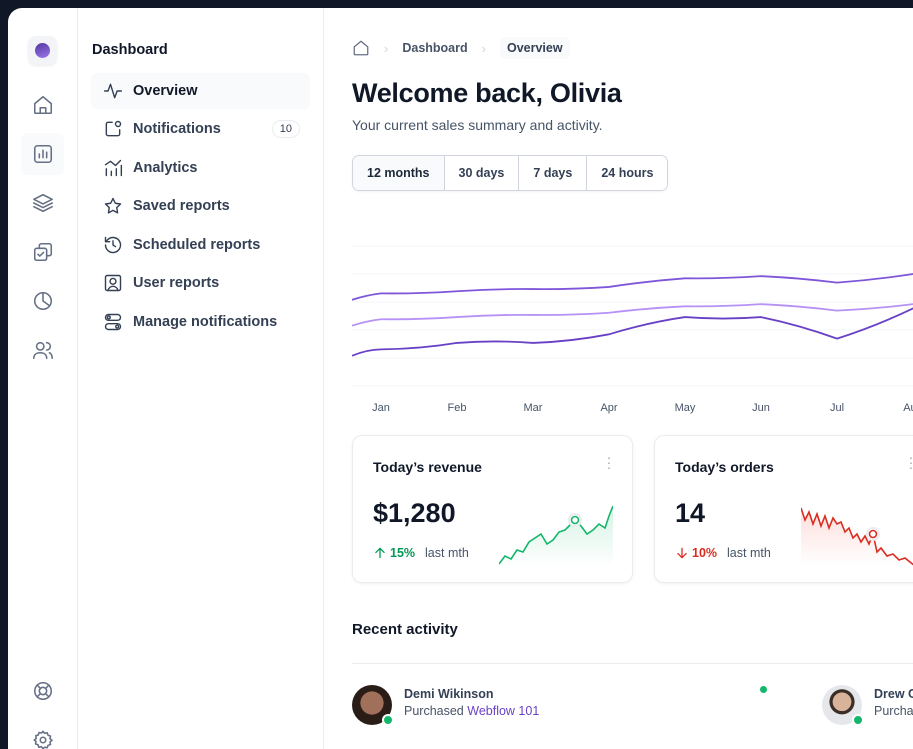  Describe the element at coordinates (181, 206) in the screenshot. I see `nav-item-label: Saved reports` at that location.